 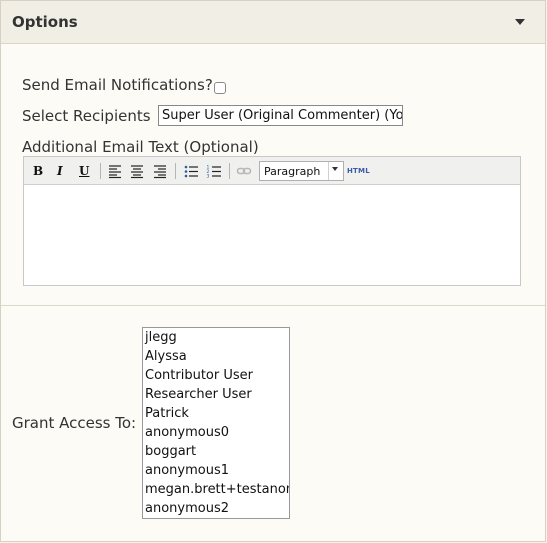 I want to click on list-item: Patrick, so click(x=216, y=413).